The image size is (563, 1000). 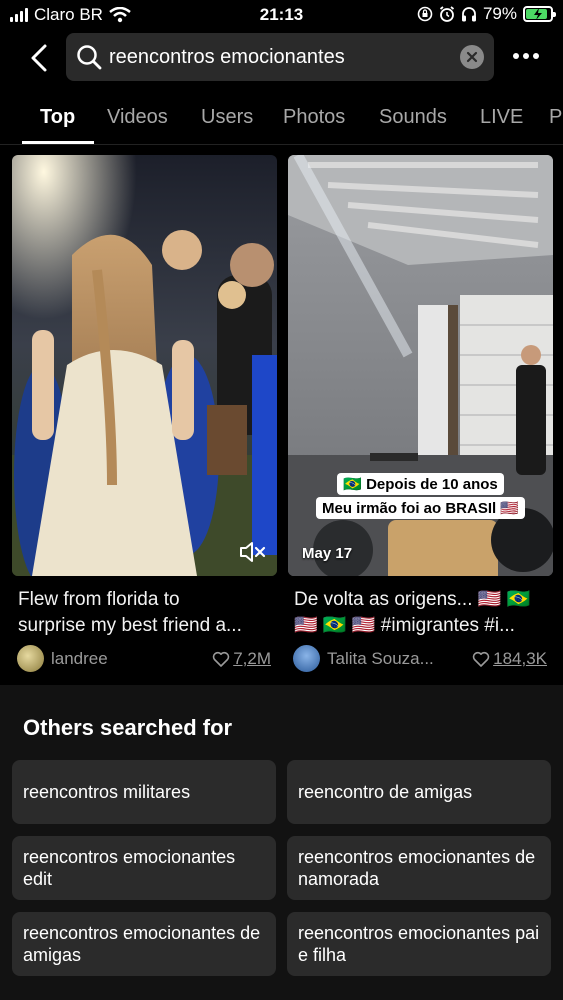 I want to click on suggestion-chip: reencontros militares, so click(x=144, y=792).